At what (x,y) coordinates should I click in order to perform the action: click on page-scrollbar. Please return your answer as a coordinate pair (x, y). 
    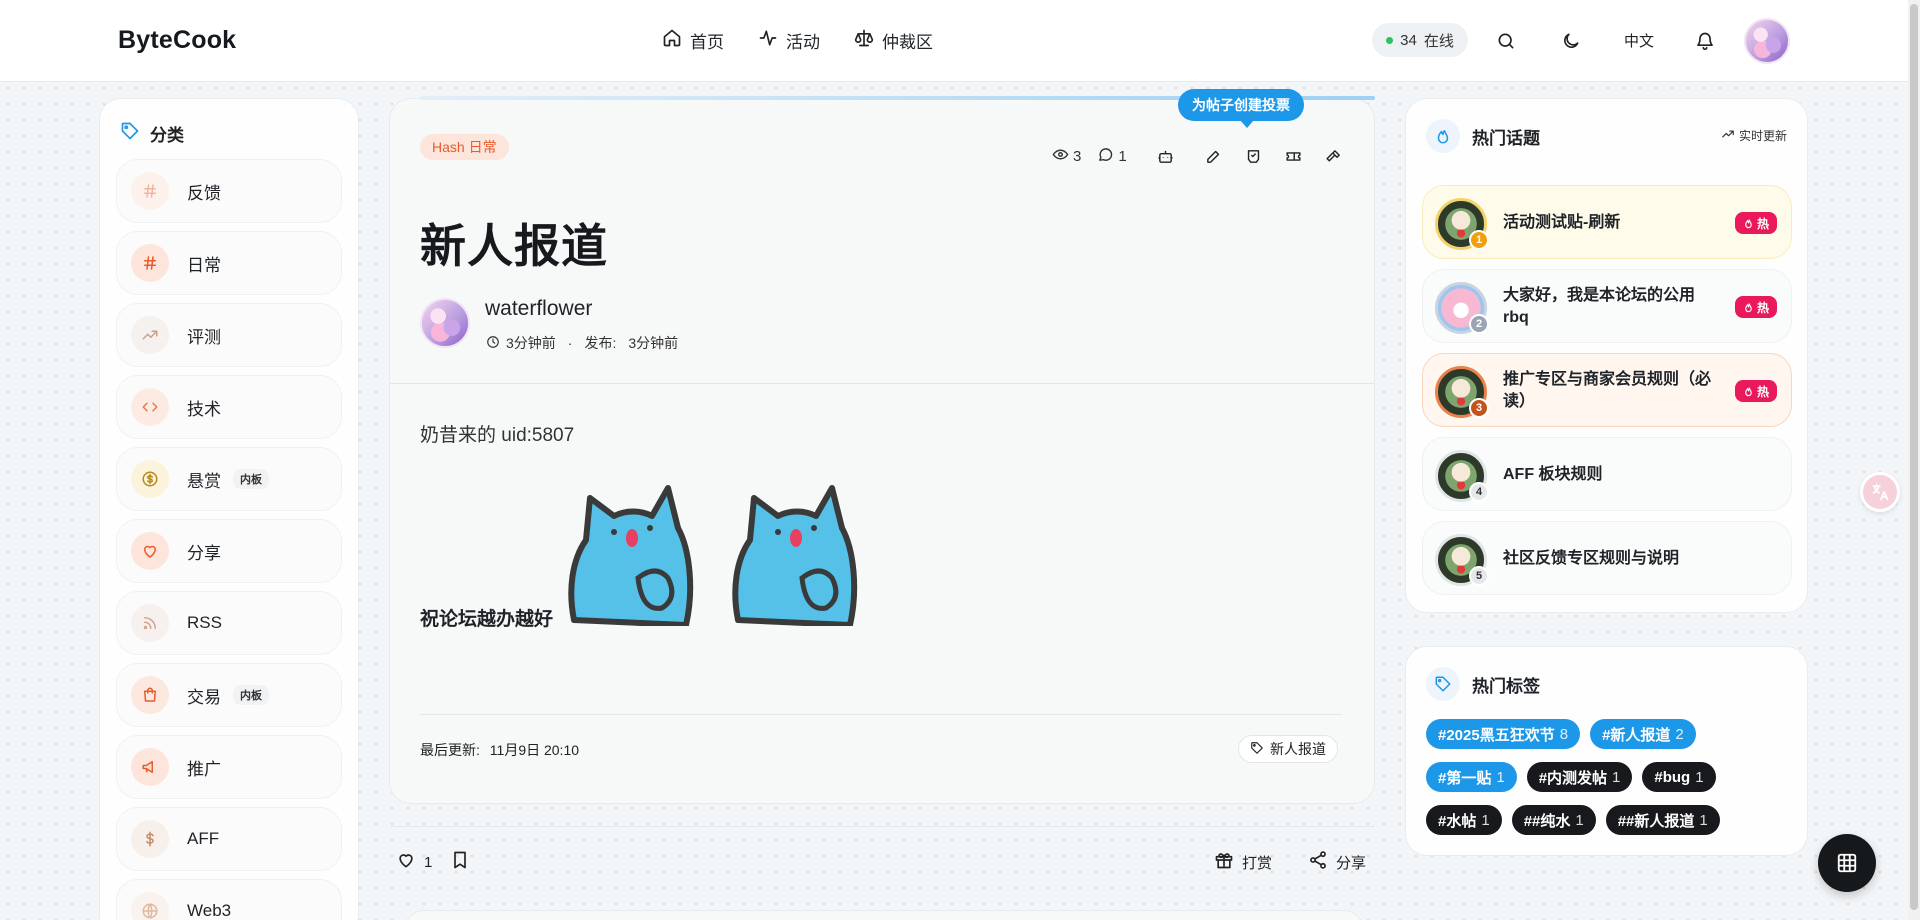
    Looking at the image, I should click on (1914, 460).